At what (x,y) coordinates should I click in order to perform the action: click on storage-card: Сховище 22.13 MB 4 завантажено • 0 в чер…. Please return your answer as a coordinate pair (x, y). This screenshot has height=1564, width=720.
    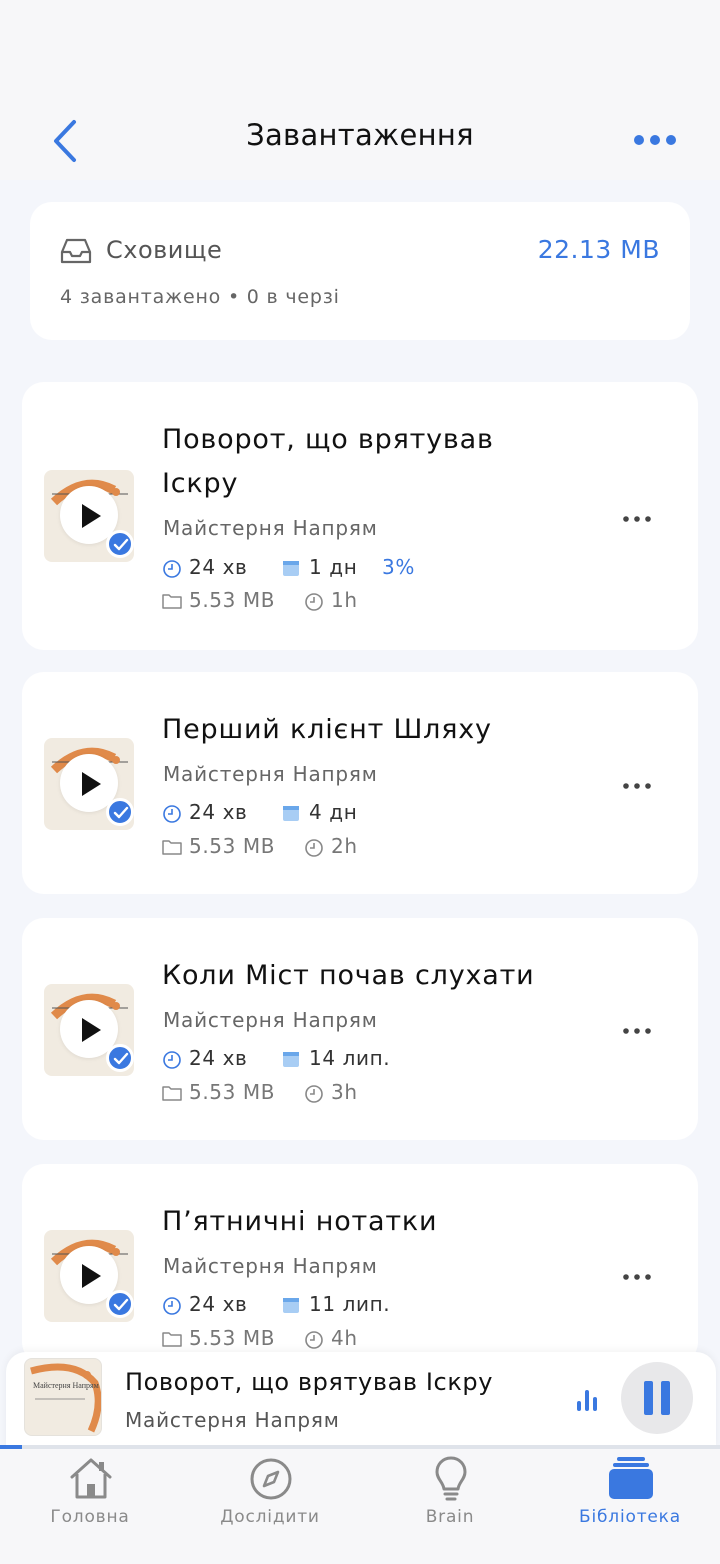
    Looking at the image, I should click on (360, 271).